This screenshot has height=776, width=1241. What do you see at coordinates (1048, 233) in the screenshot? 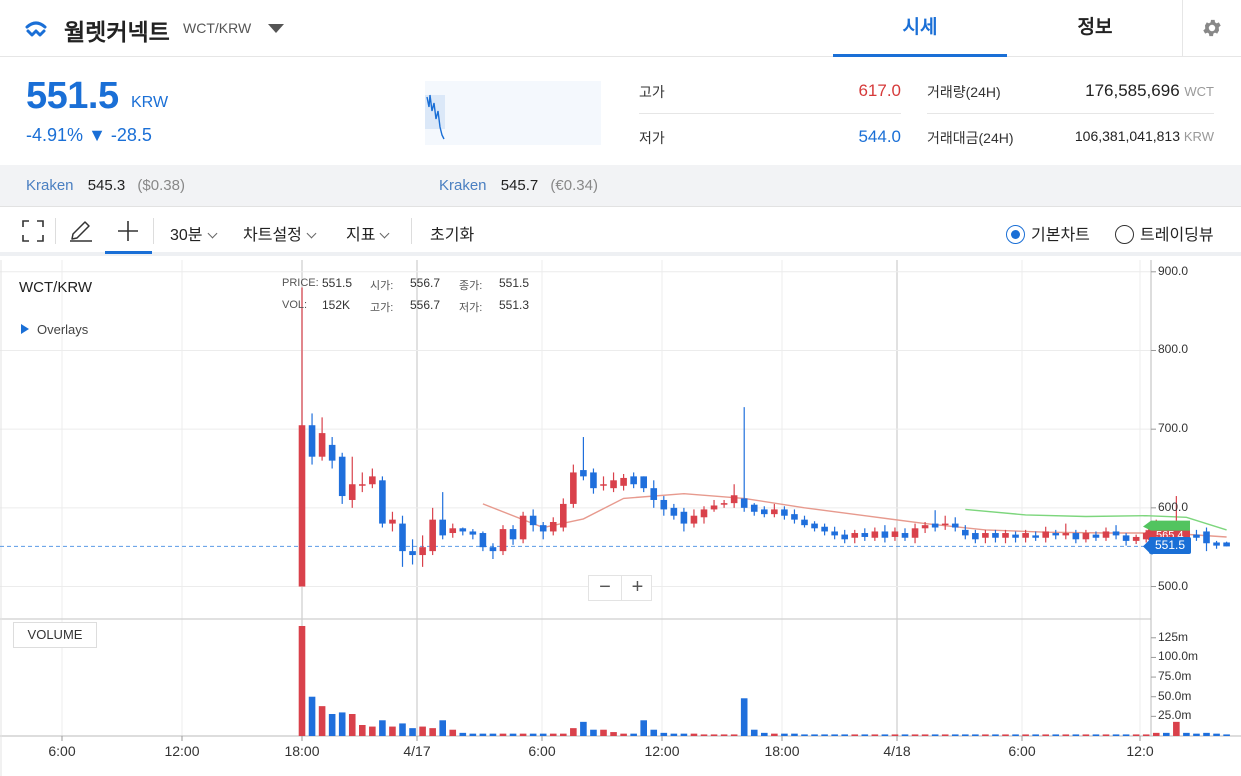
I see `radio-basic-chart: 기본차트` at bounding box center [1048, 233].